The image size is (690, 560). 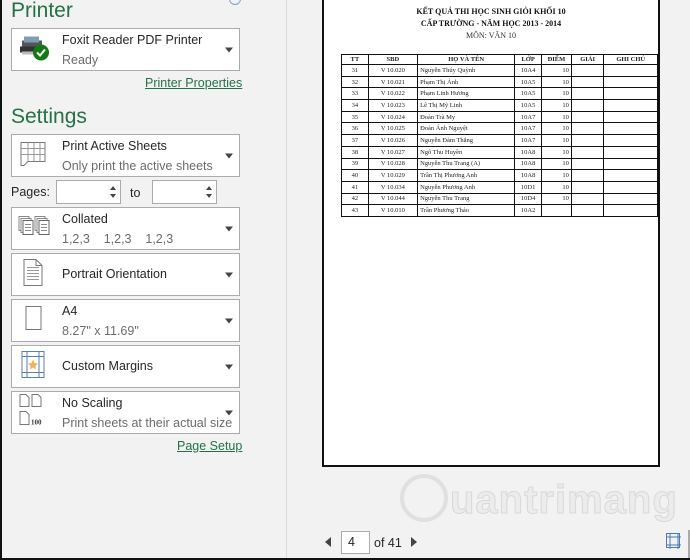 What do you see at coordinates (125, 366) in the screenshot?
I see `margins-dropdown: Custom Margins` at bounding box center [125, 366].